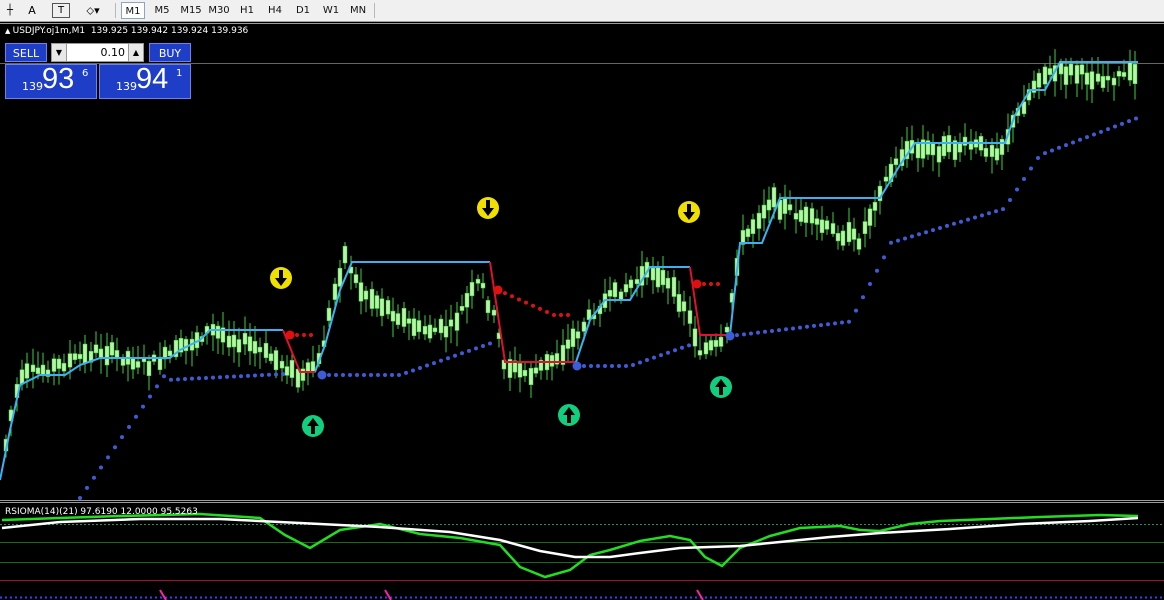 The width and height of the screenshot is (1164, 600). I want to click on sell-button: SELL, so click(26, 52).